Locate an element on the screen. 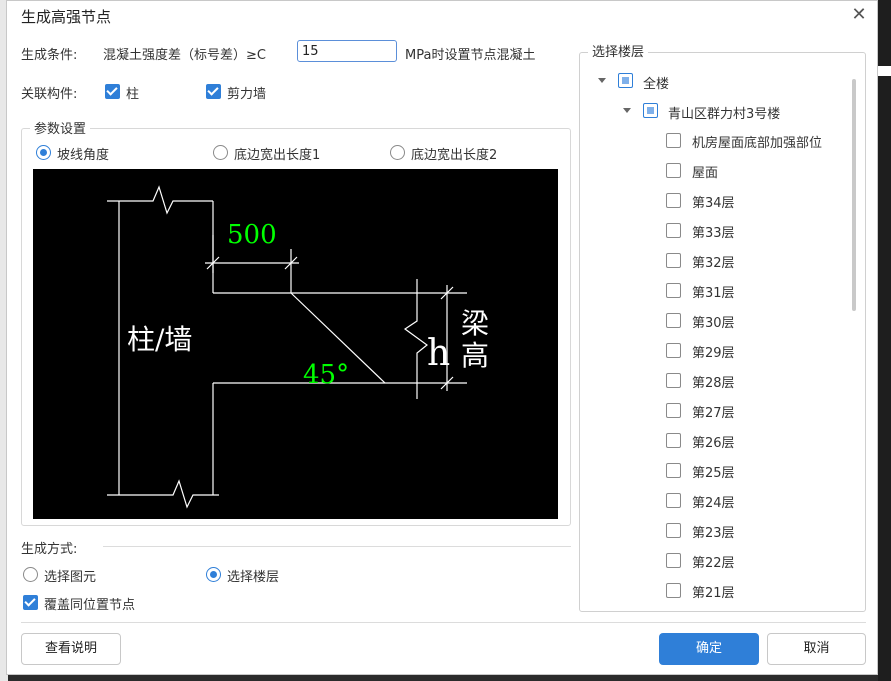 Image resolution: width=891 pixels, height=681 pixels. floor-item-label: 第26层 is located at coordinates (713, 443).